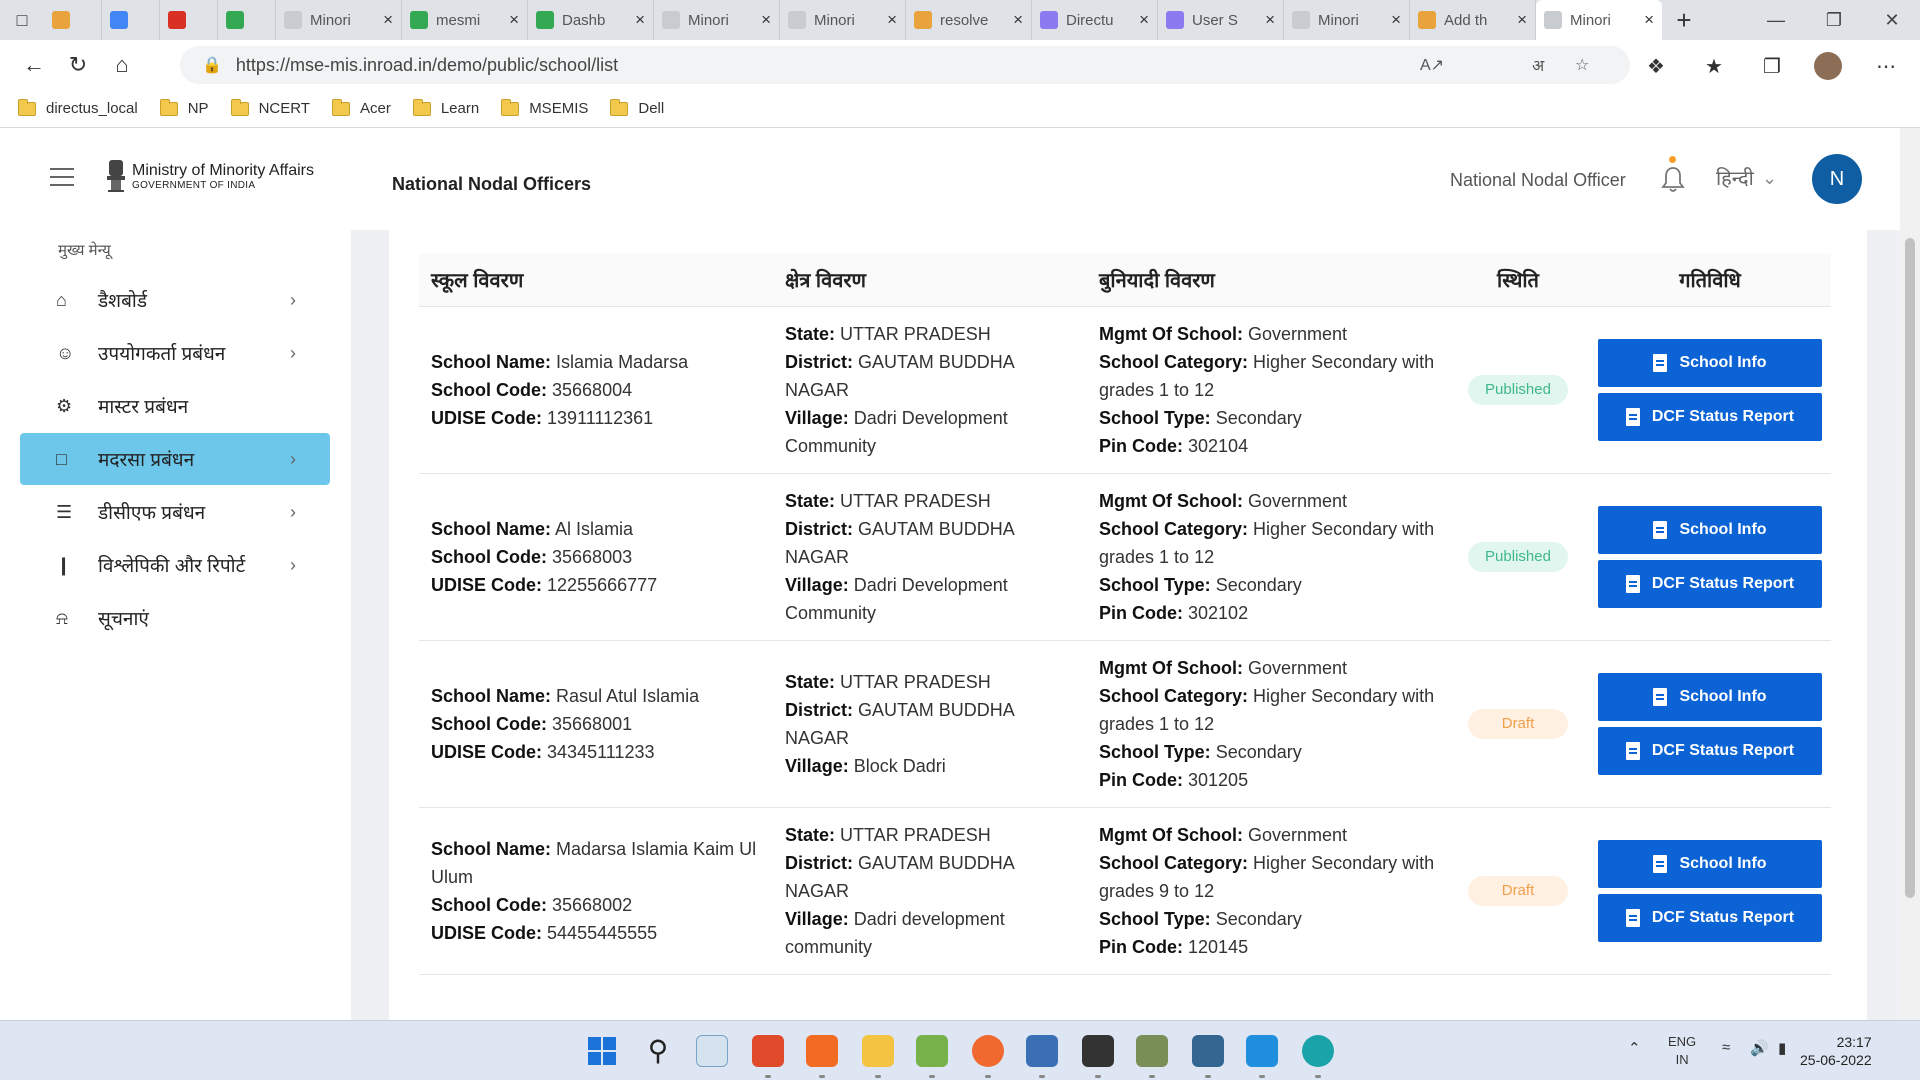 This screenshot has width=1920, height=1080. What do you see at coordinates (487, 417) in the screenshot?
I see `field-label: UDISE Code:` at bounding box center [487, 417].